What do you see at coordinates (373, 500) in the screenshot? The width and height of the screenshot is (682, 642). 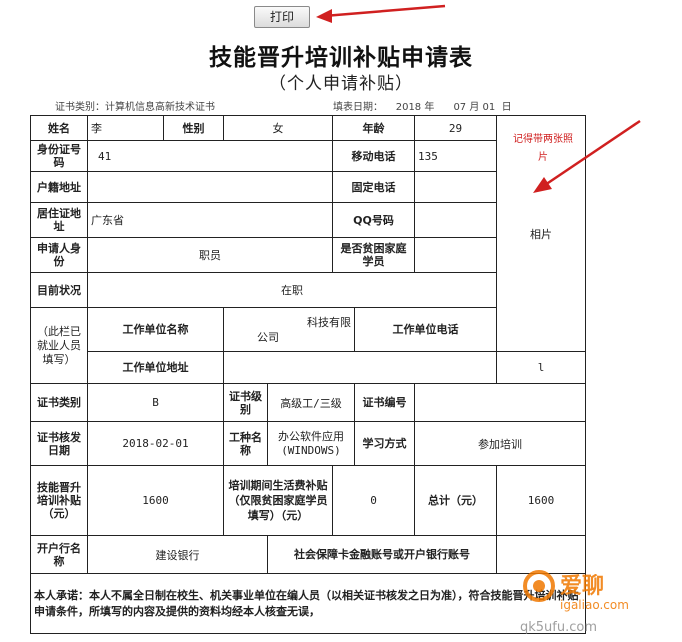 I see `living-subsidy-field: 0` at bounding box center [373, 500].